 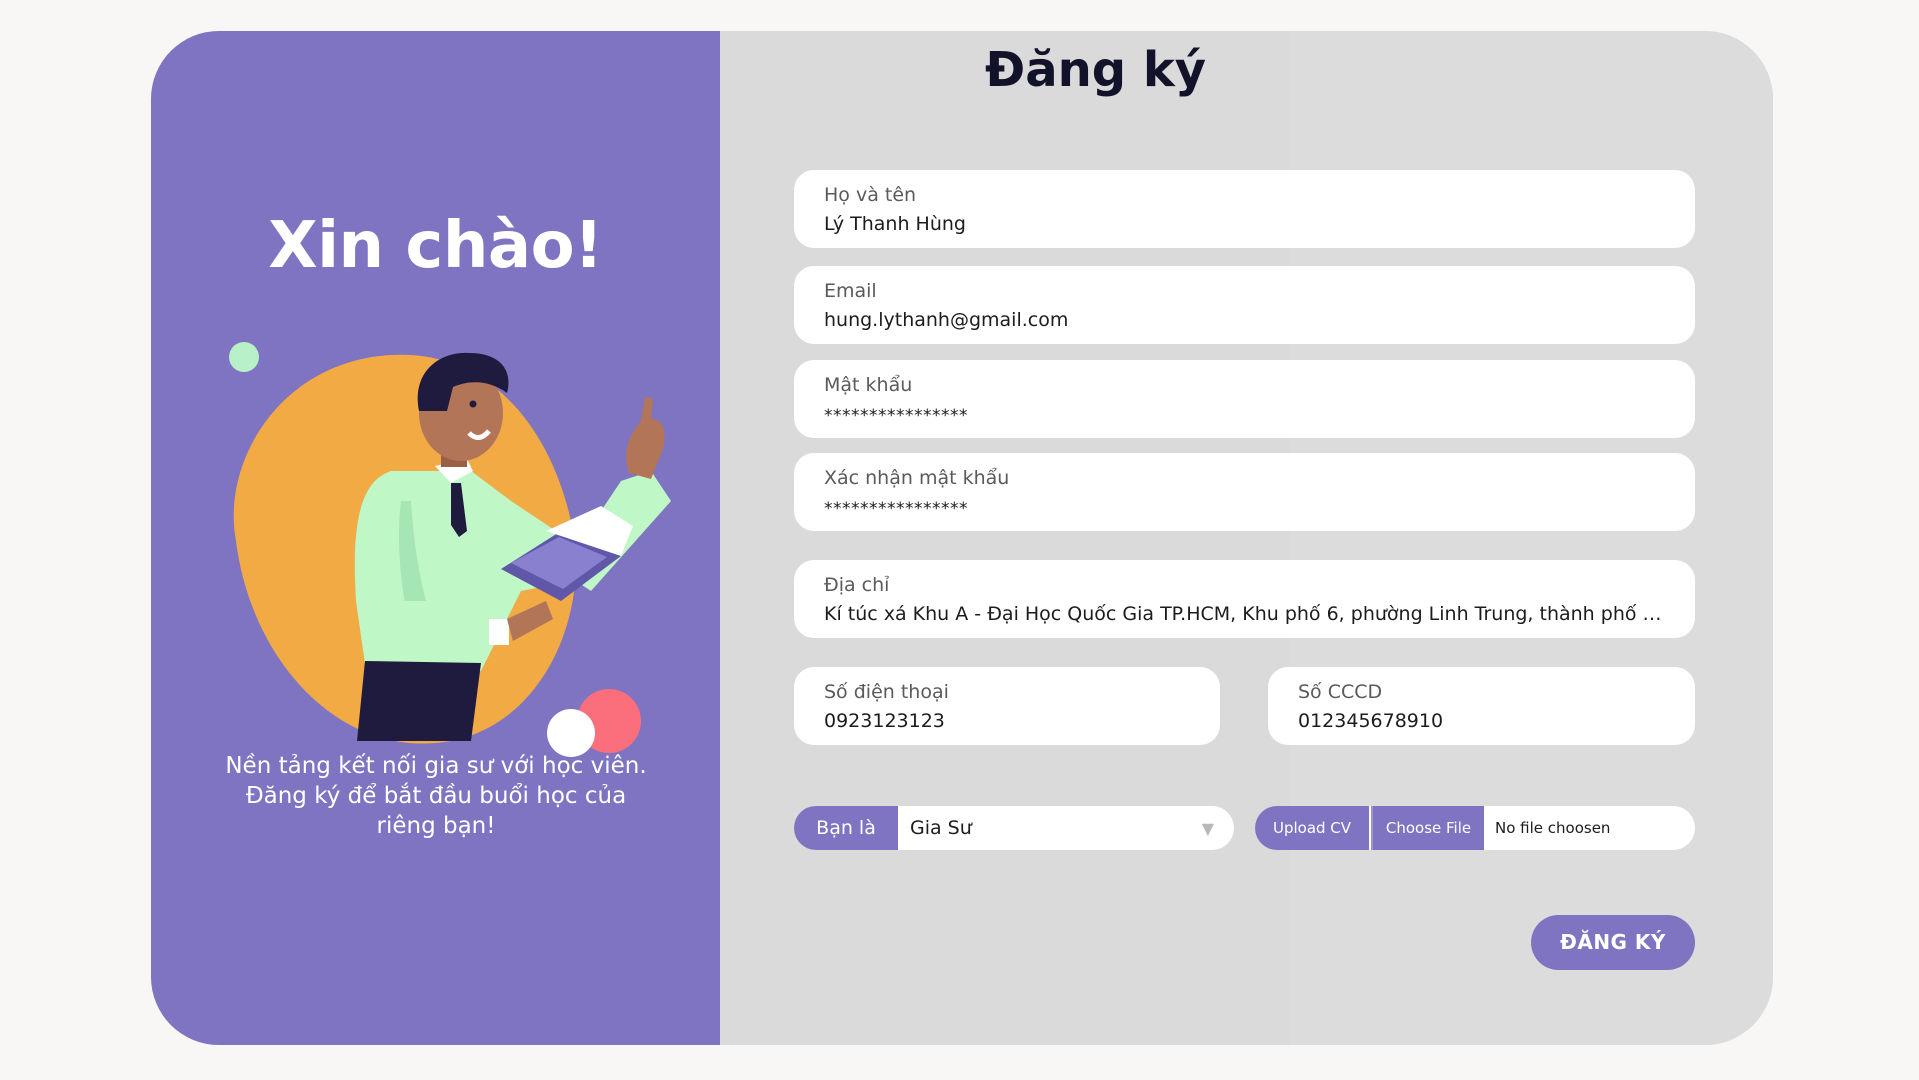 What do you see at coordinates (1340, 692) in the screenshot?
I see `id-number-label: Số CCCD` at bounding box center [1340, 692].